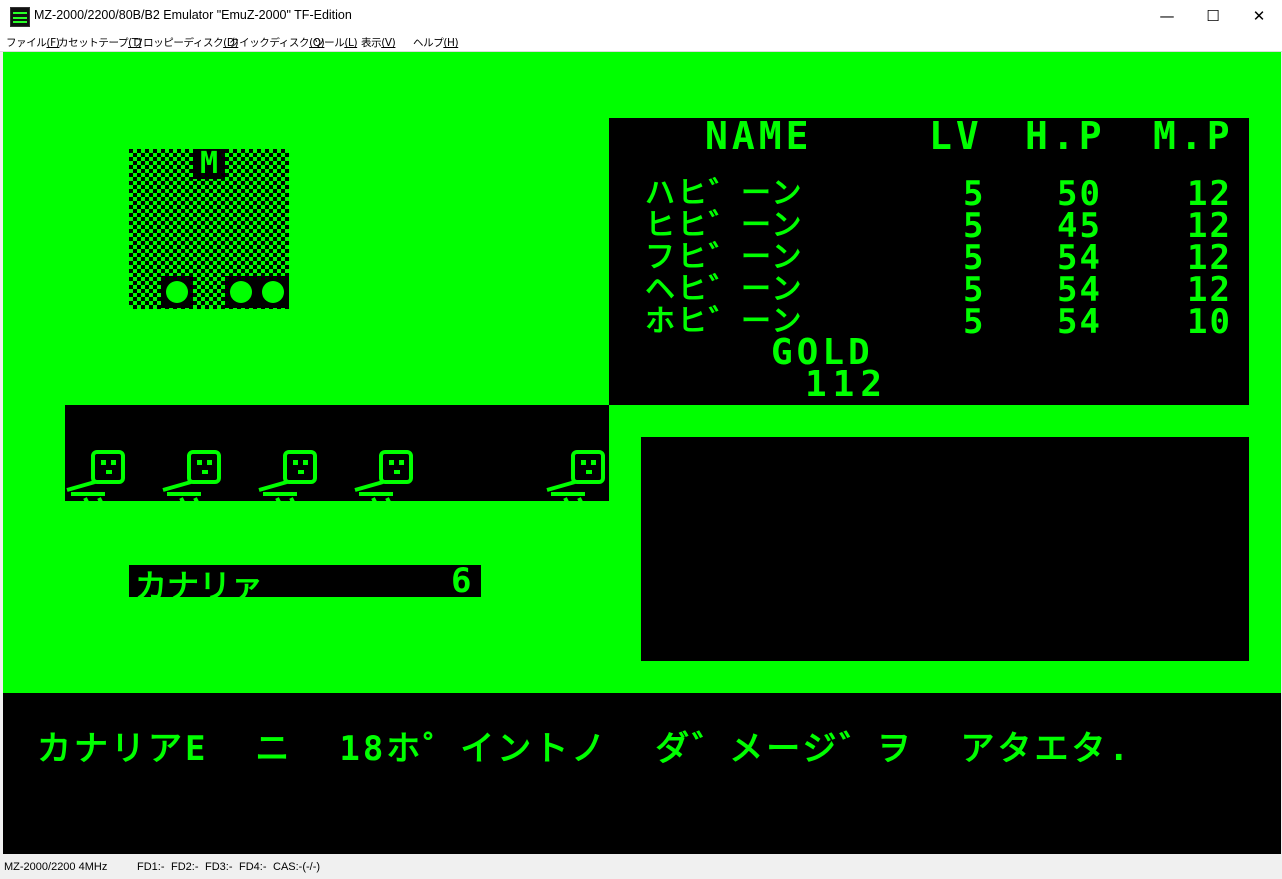  I want to click on enemy-count: 6, so click(461, 581).